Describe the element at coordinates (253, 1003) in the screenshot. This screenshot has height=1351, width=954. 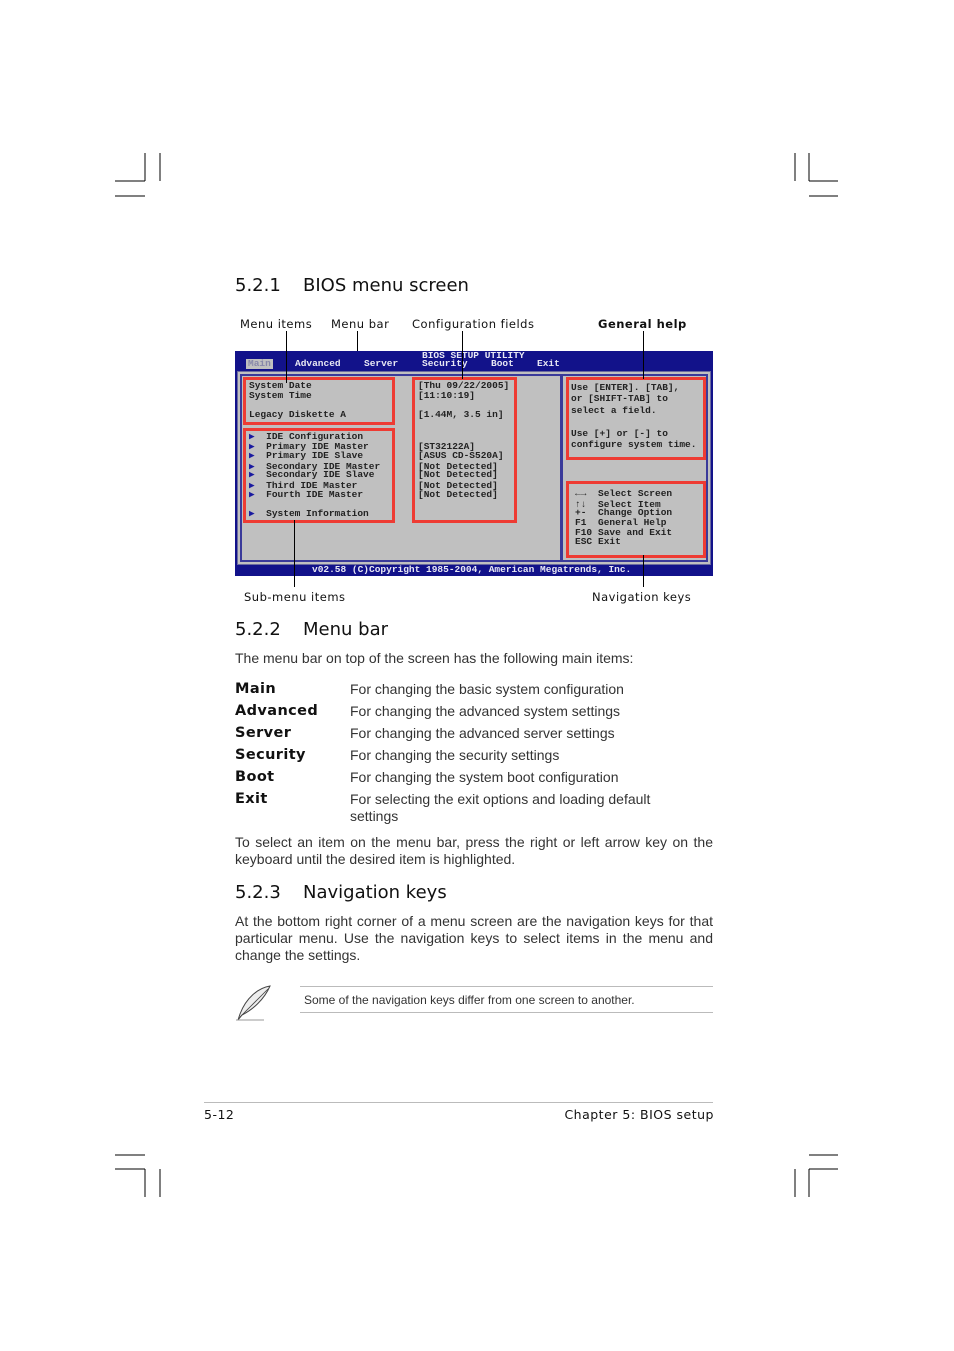
I see `feather-pen-icon` at that location.